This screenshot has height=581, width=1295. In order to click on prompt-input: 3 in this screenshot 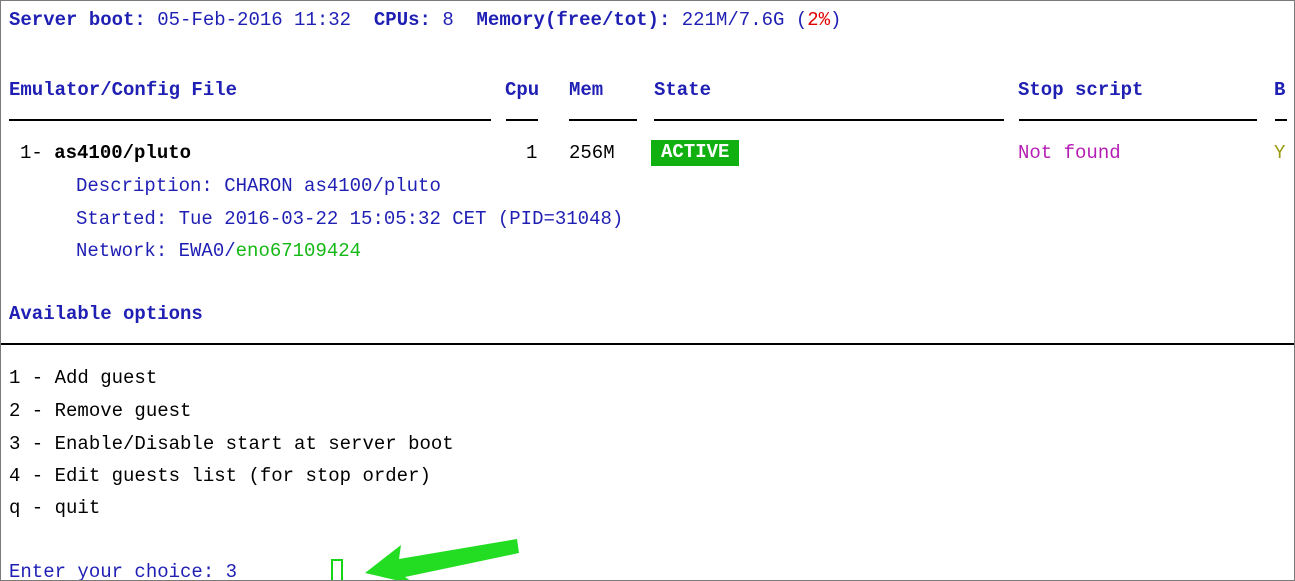, I will do `click(231, 570)`.